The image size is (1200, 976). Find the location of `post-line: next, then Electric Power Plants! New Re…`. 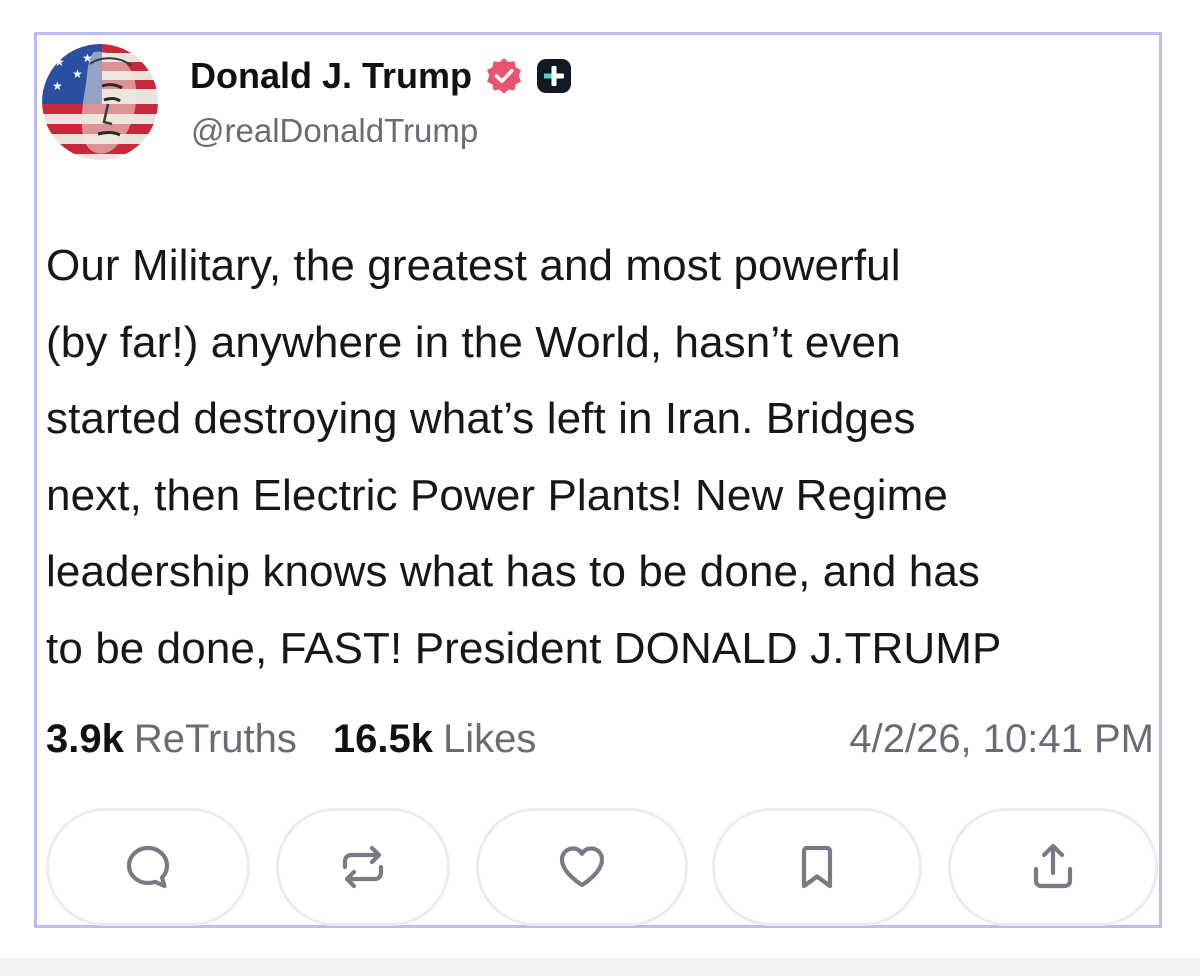

post-line: next, then Electric Power Plants! New Re… is located at coordinates (497, 495).